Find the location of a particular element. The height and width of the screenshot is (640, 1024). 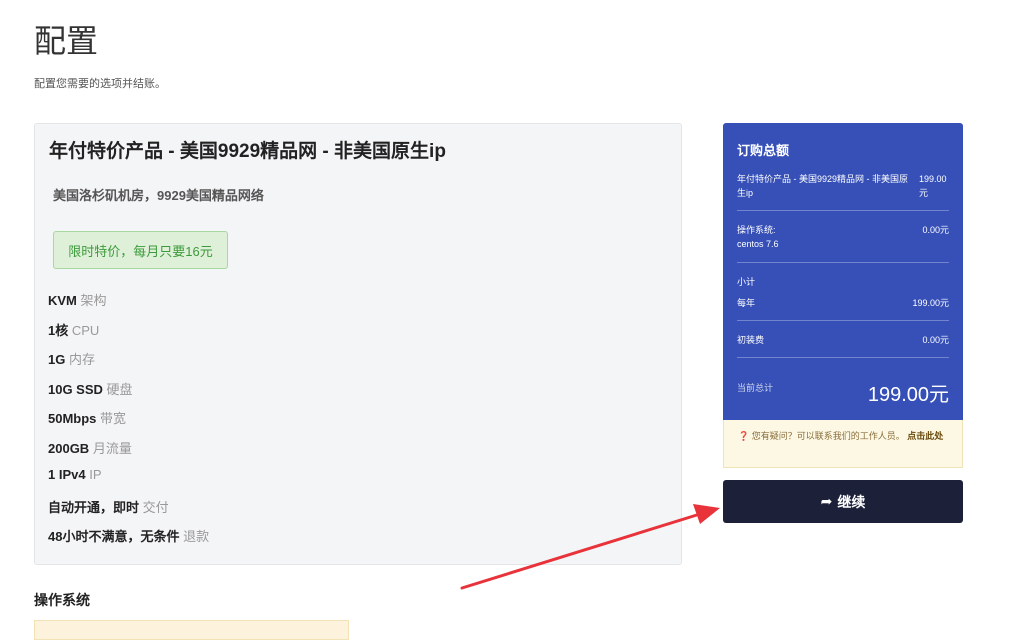

help-box: ❓ 您有疑问？可以联系我们的工作人员。 点击此处 is located at coordinates (843, 444).